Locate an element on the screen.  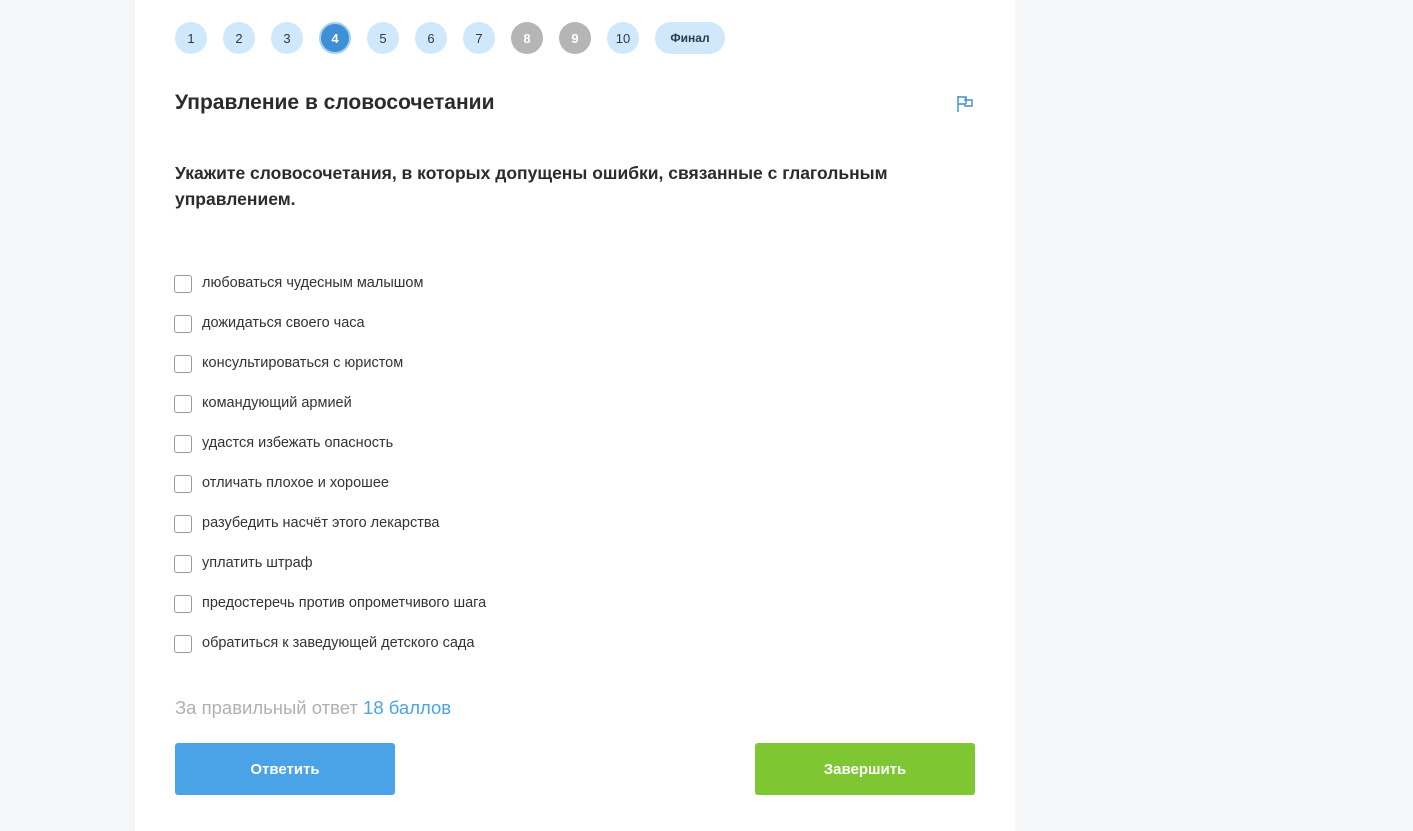
pager-item-6: 6 is located at coordinates (431, 38).